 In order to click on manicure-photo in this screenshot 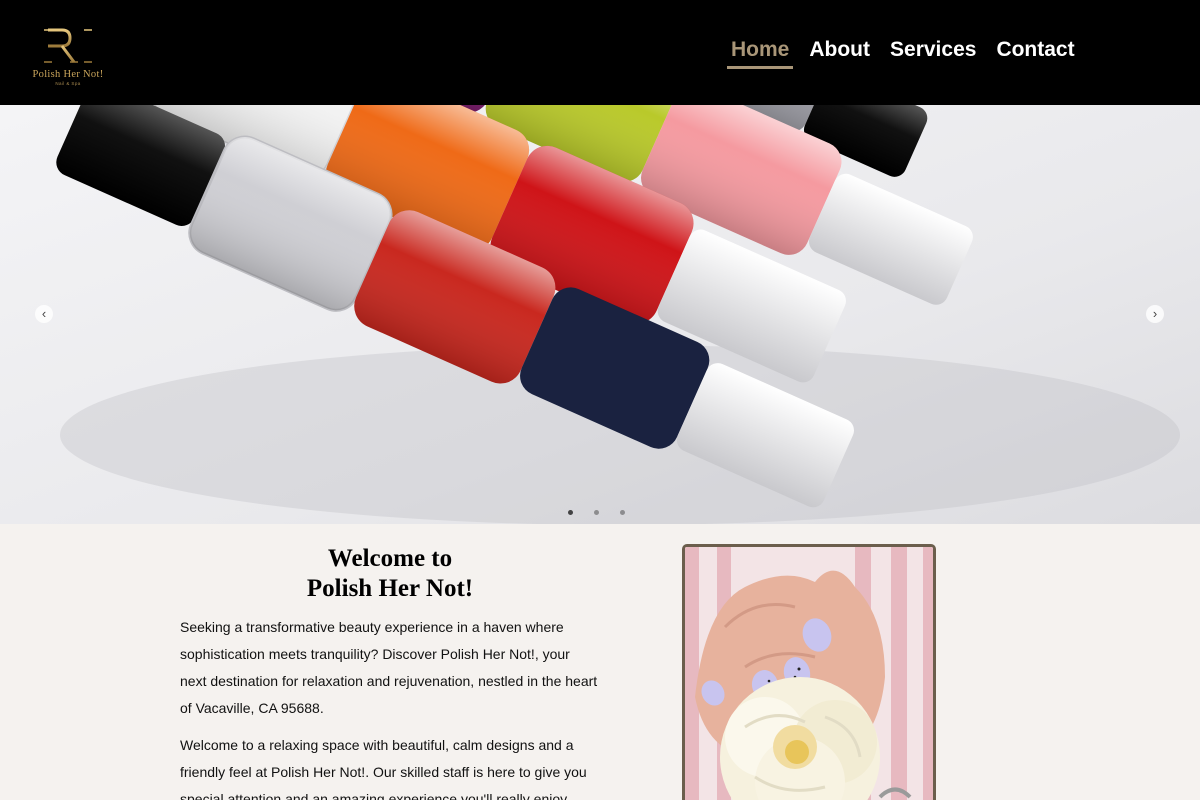, I will do `click(809, 672)`.